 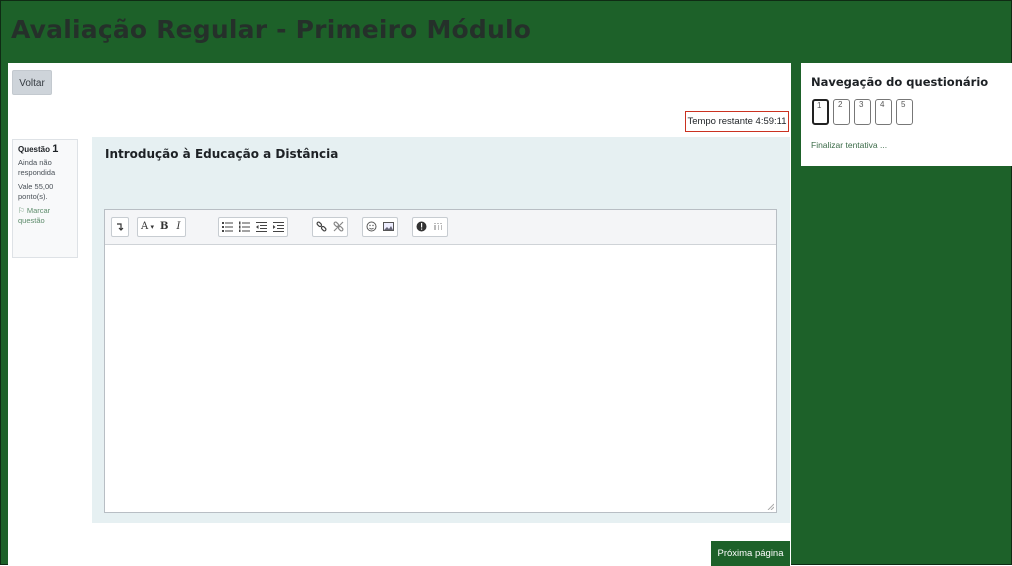 I want to click on quiz-navigation-buttons: 1 2 3 4 5, so click(x=862, y=112).